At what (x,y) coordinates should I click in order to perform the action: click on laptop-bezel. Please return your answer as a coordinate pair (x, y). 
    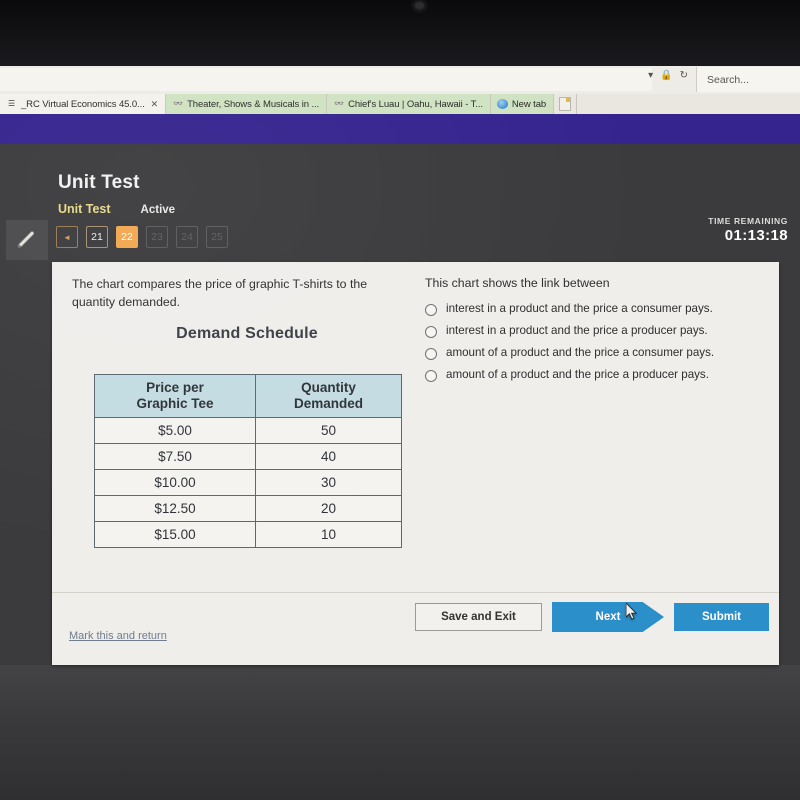
    Looking at the image, I should click on (400, 34).